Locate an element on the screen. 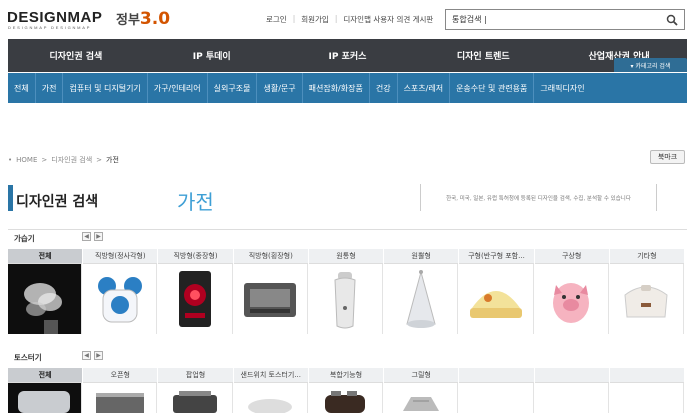 Image resolution: width=700 pixels, height=413 pixels. search-box is located at coordinates (565, 19).